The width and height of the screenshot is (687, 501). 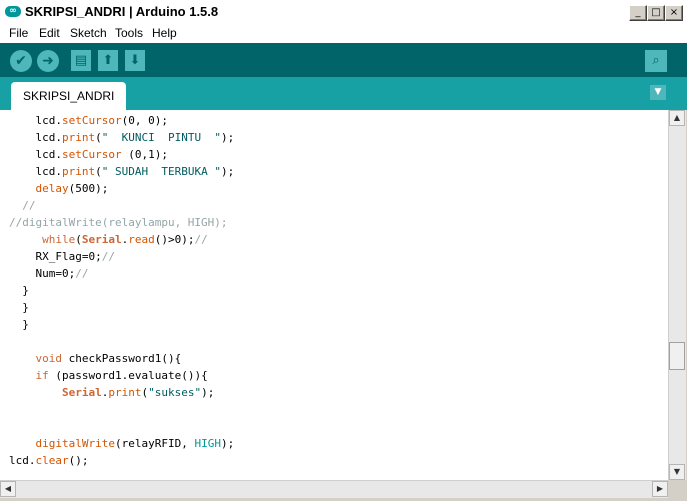 I want to click on close-button: ×, so click(x=674, y=13).